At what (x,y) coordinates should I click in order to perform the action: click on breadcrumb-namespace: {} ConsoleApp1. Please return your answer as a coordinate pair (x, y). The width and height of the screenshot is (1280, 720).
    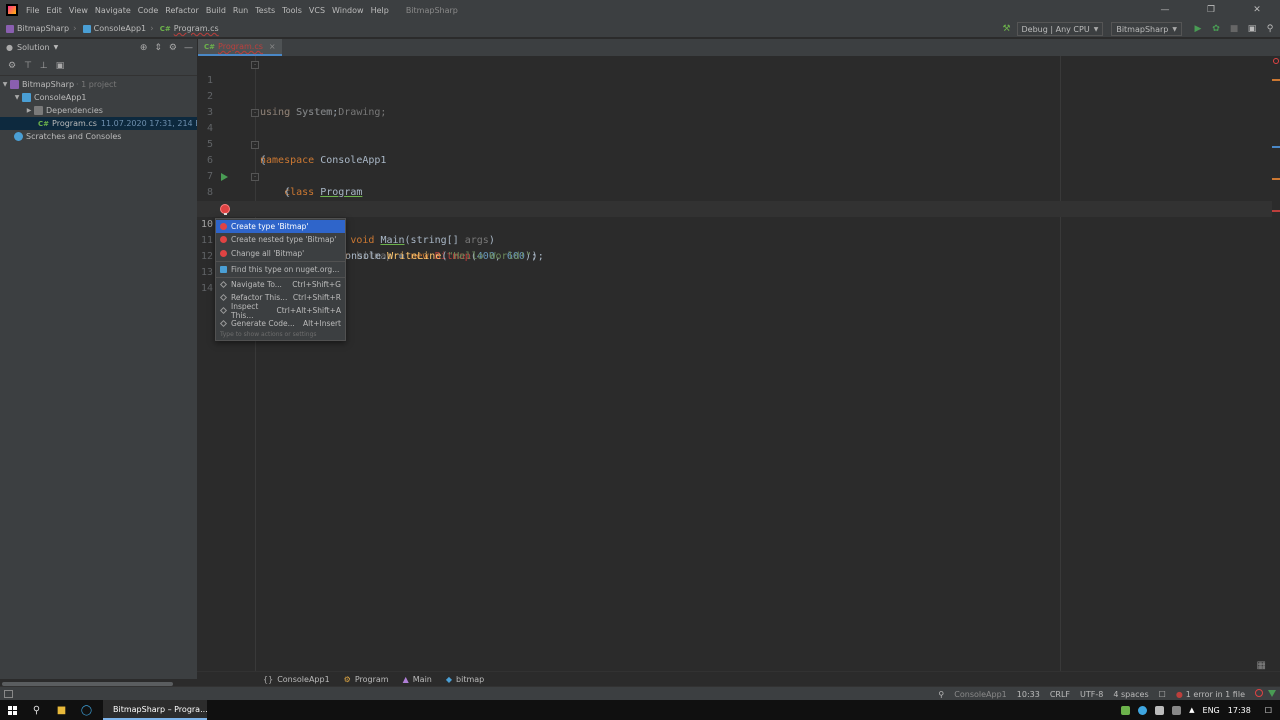
    Looking at the image, I should click on (296, 679).